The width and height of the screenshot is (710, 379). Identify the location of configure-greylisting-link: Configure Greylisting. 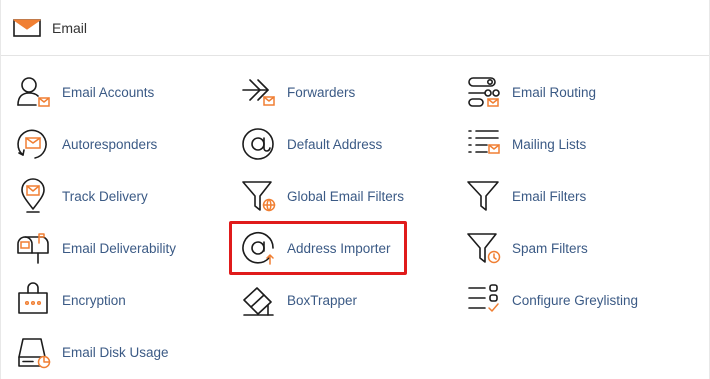
(550, 300).